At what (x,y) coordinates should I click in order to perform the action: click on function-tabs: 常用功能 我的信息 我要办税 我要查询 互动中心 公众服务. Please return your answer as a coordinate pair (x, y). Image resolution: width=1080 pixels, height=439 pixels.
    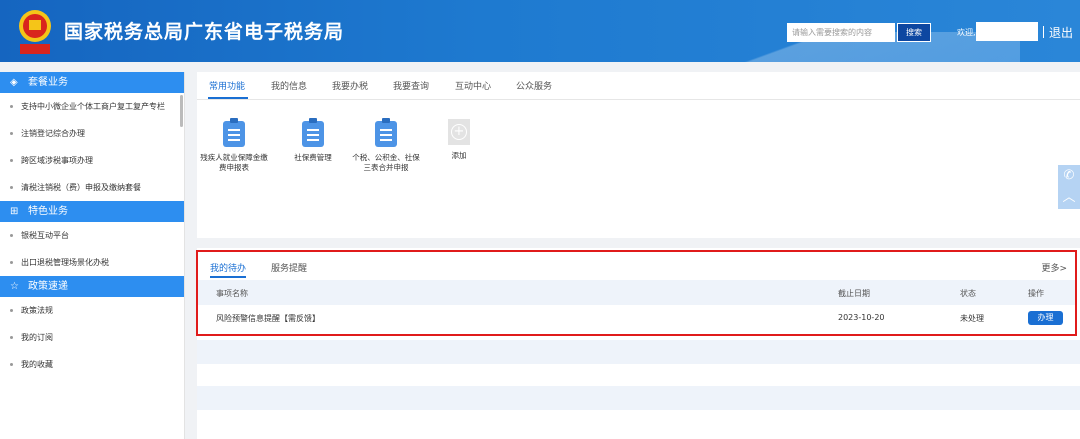
    Looking at the image, I should click on (638, 86).